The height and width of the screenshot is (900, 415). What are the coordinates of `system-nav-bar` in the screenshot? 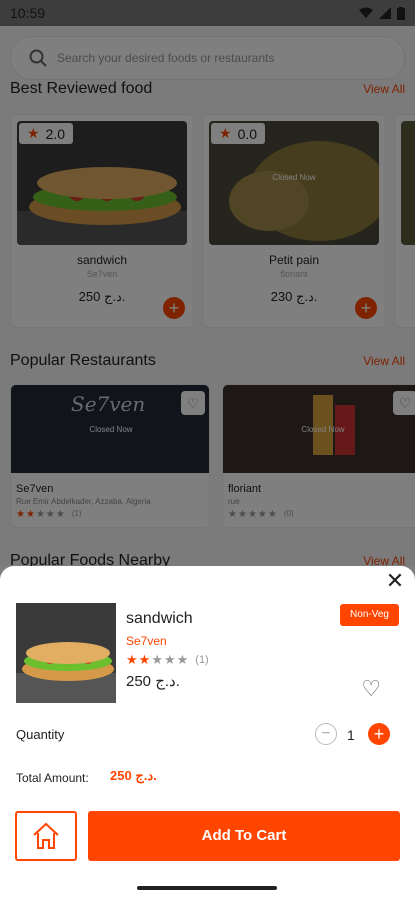 It's located at (207, 888).